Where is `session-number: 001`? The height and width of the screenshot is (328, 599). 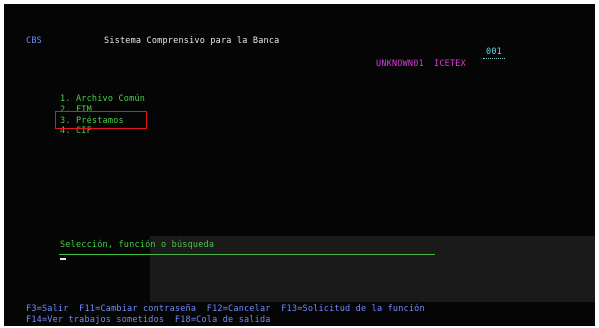 session-number: 001 is located at coordinates (494, 52).